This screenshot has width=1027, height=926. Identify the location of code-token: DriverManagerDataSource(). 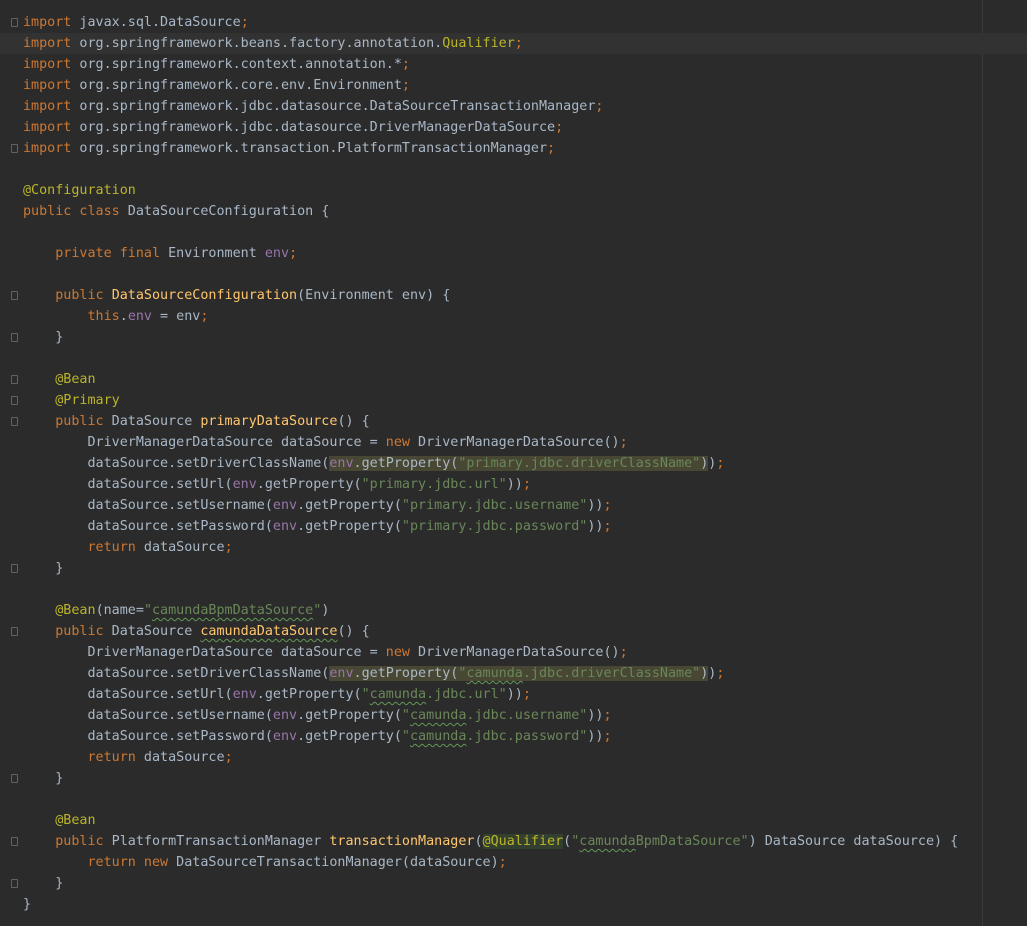
(514, 442).